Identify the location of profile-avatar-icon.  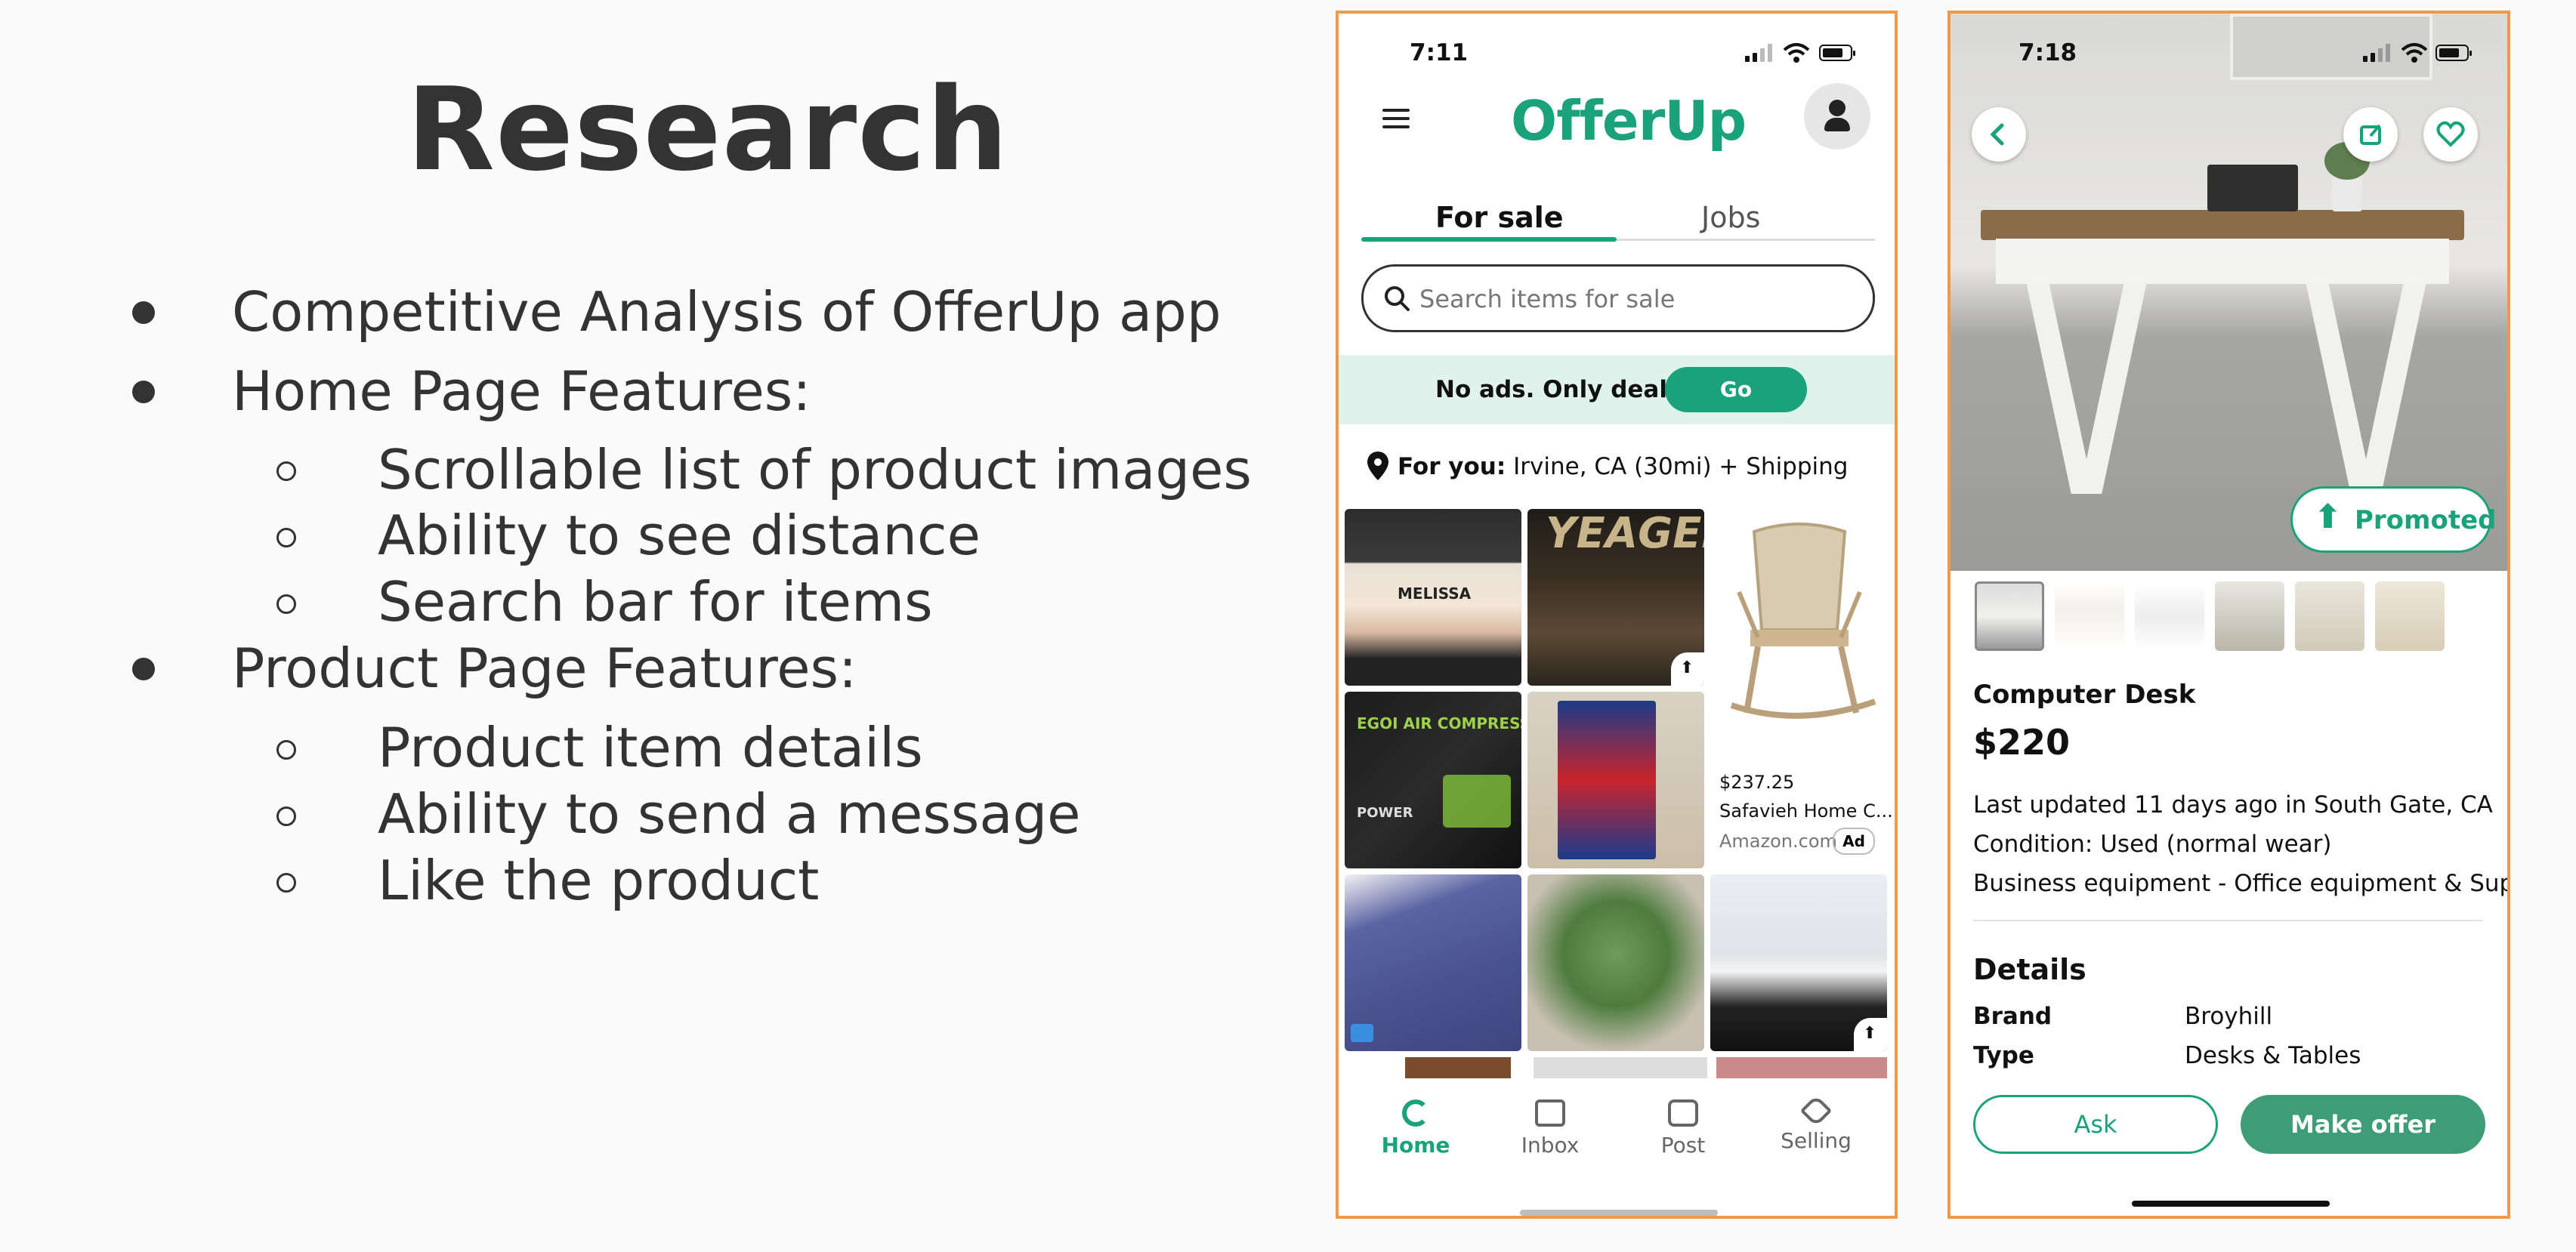
(1837, 116).